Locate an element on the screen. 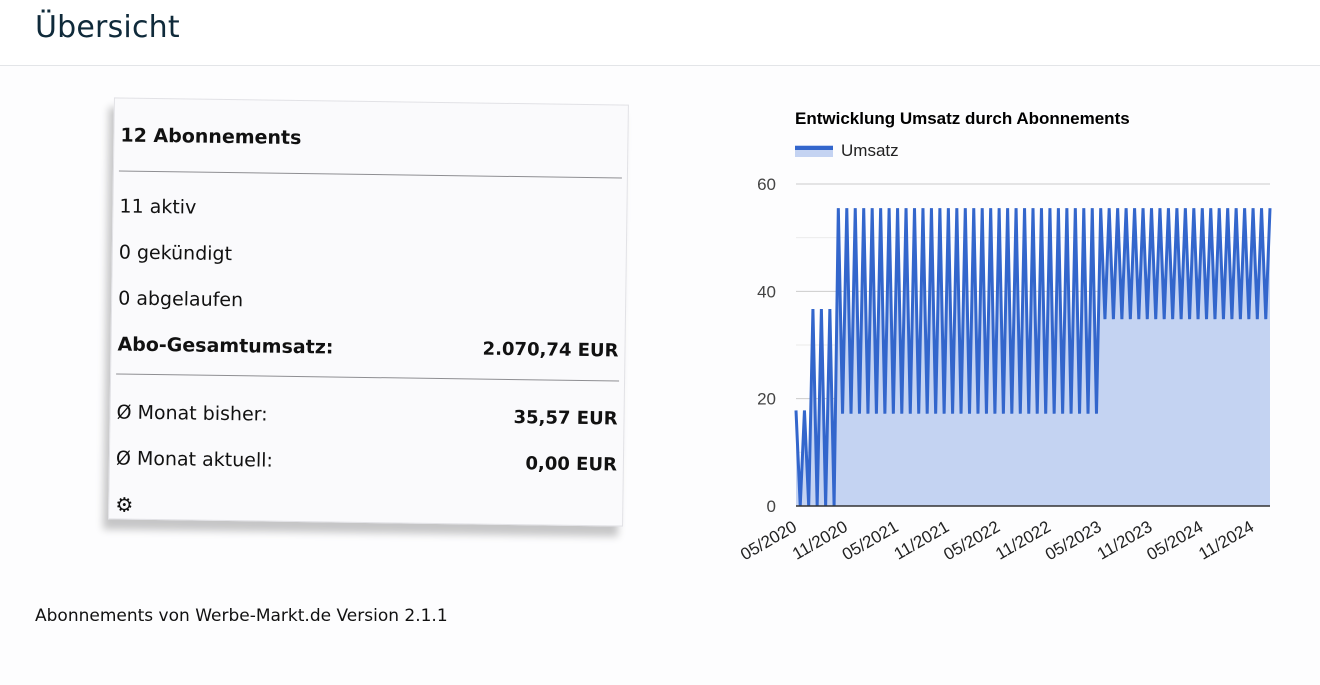 The height and width of the screenshot is (685, 1320). legend-label-umsatz: Umsatz is located at coordinates (870, 150).